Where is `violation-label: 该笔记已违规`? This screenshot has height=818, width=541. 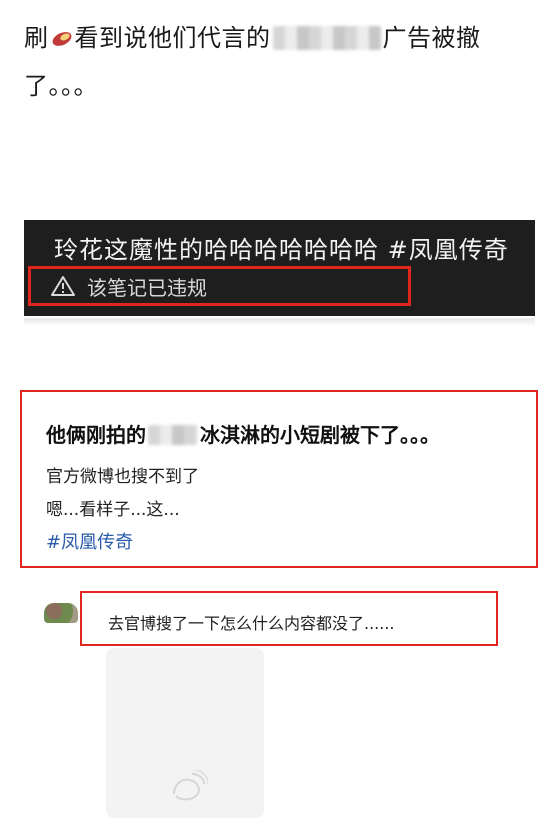 violation-label: 该笔记已违规 is located at coordinates (147, 287).